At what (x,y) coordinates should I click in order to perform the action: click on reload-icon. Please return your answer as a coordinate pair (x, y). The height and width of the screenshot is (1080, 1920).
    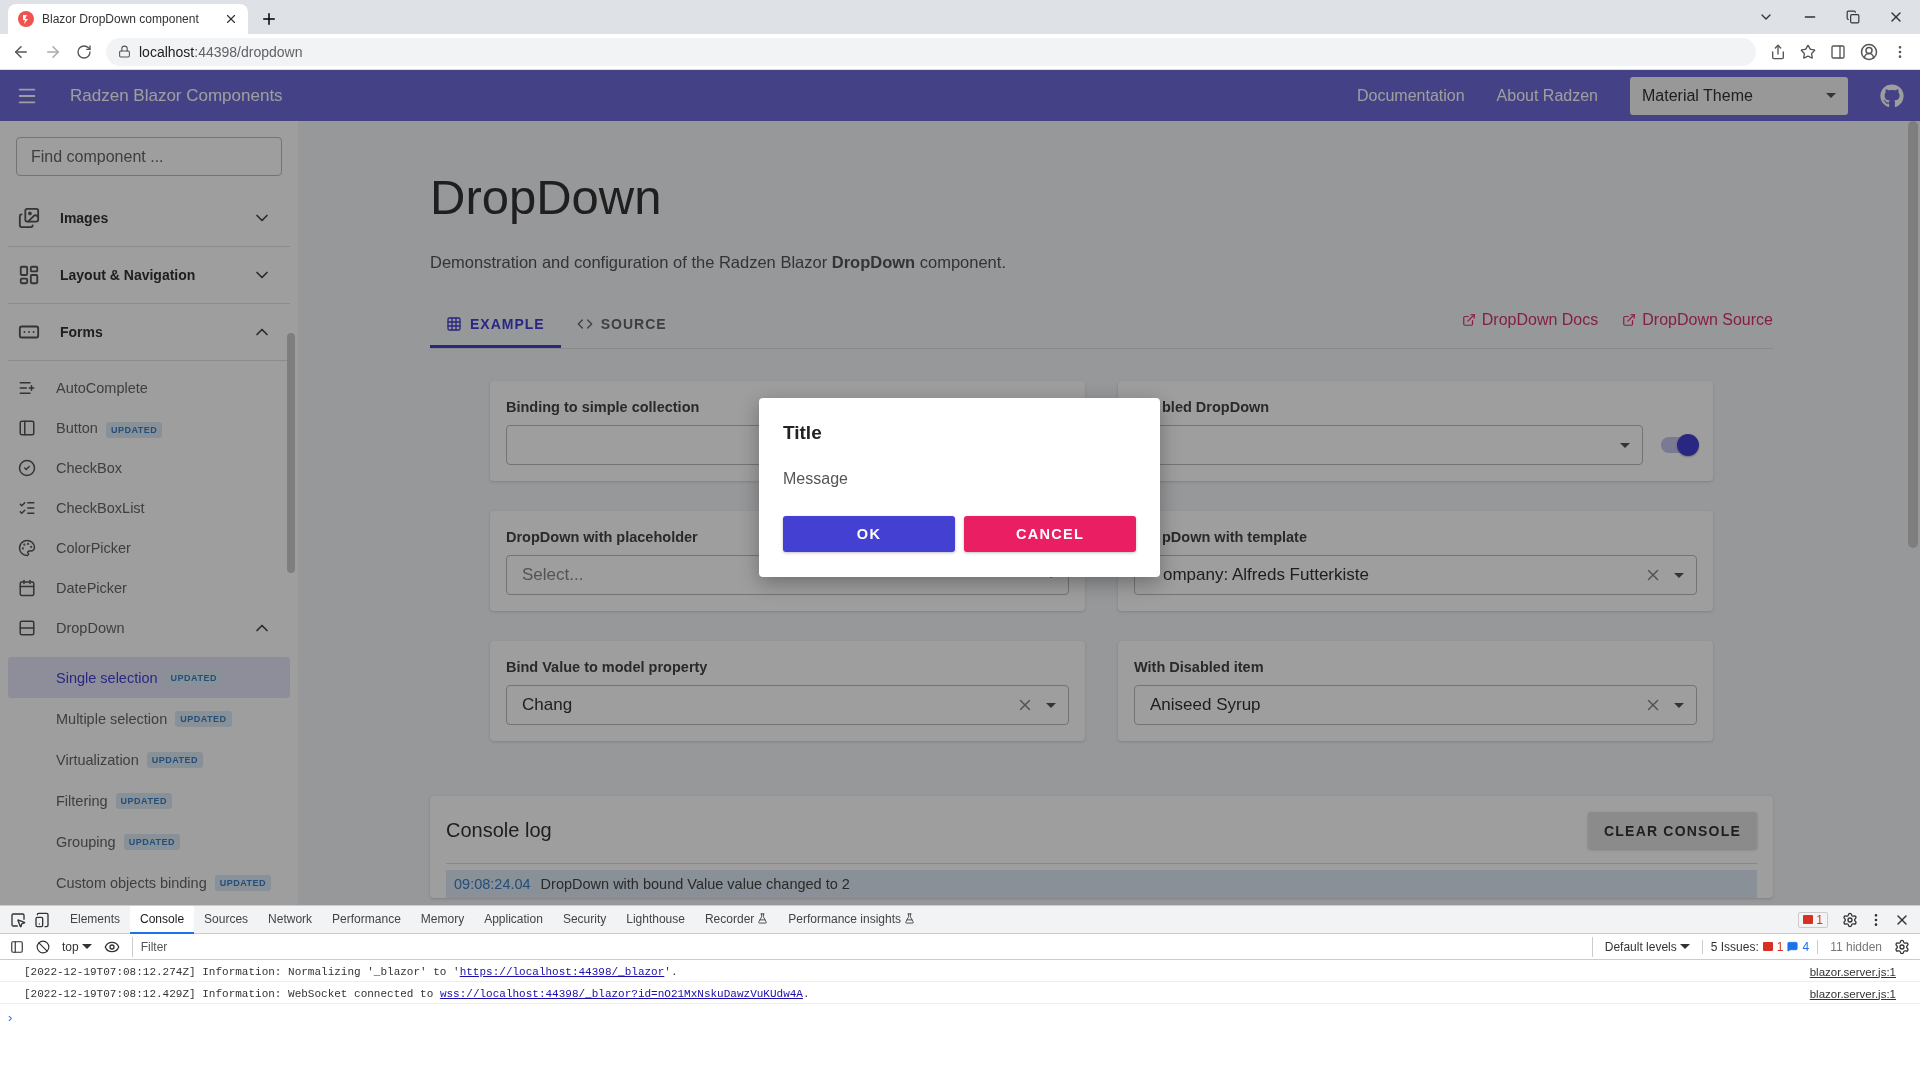
    Looking at the image, I should click on (84, 51).